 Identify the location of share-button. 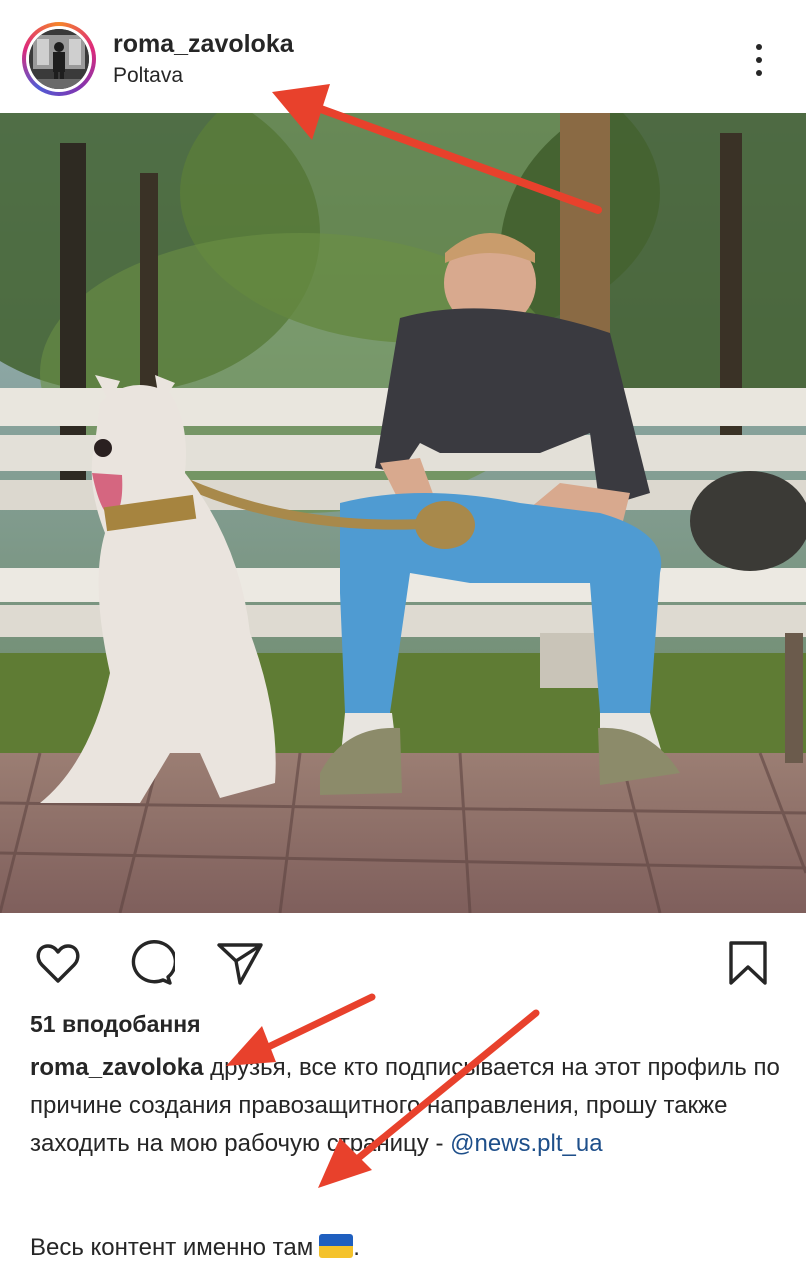
(240, 963).